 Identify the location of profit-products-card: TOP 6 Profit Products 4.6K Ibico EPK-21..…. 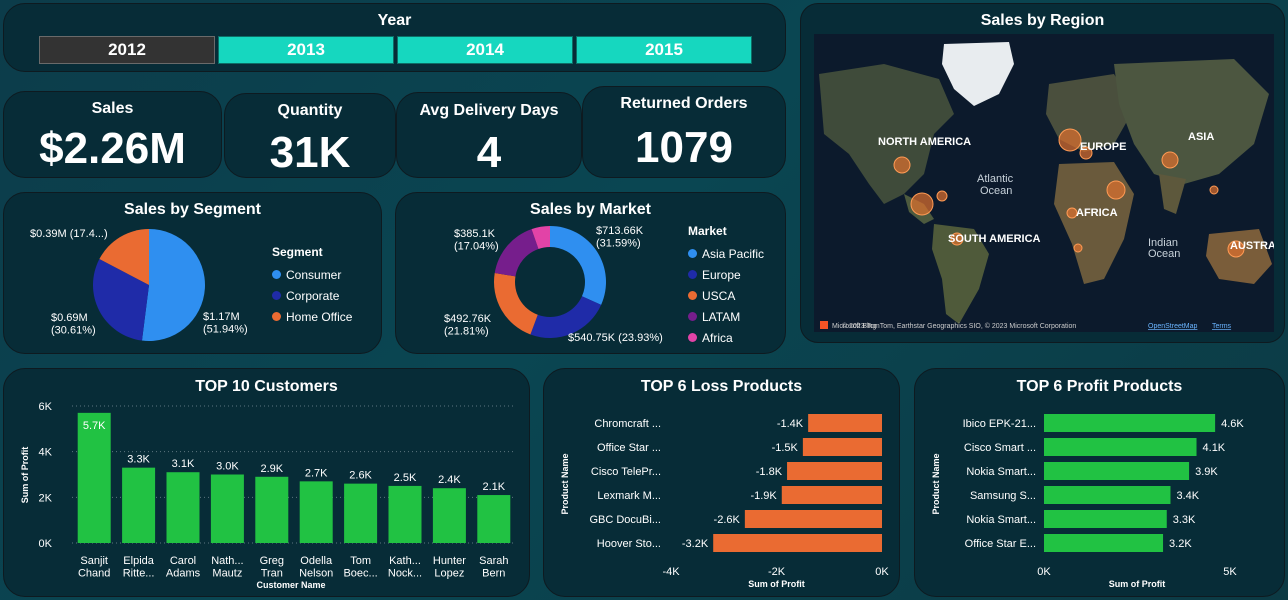
(1099, 482).